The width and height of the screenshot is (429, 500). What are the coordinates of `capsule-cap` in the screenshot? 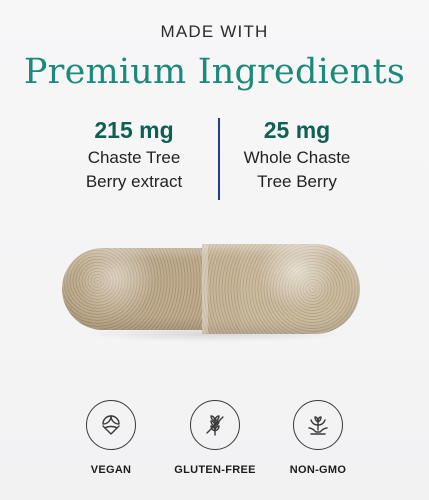 It's located at (281, 289).